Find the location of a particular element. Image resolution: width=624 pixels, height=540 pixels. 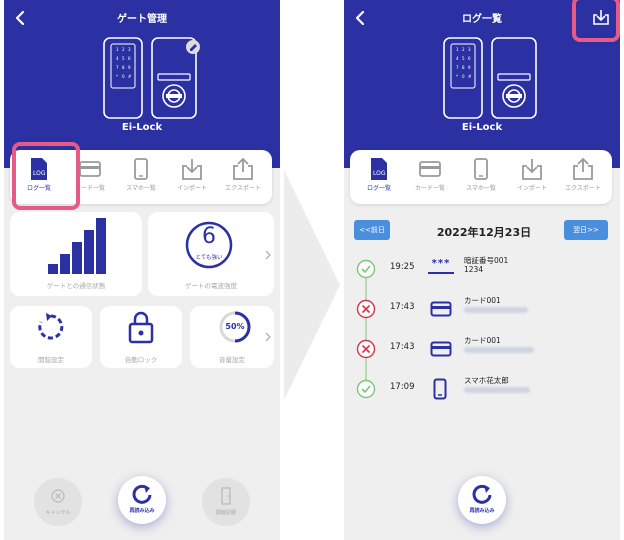

download-highlight-frame is located at coordinates (596, 21).